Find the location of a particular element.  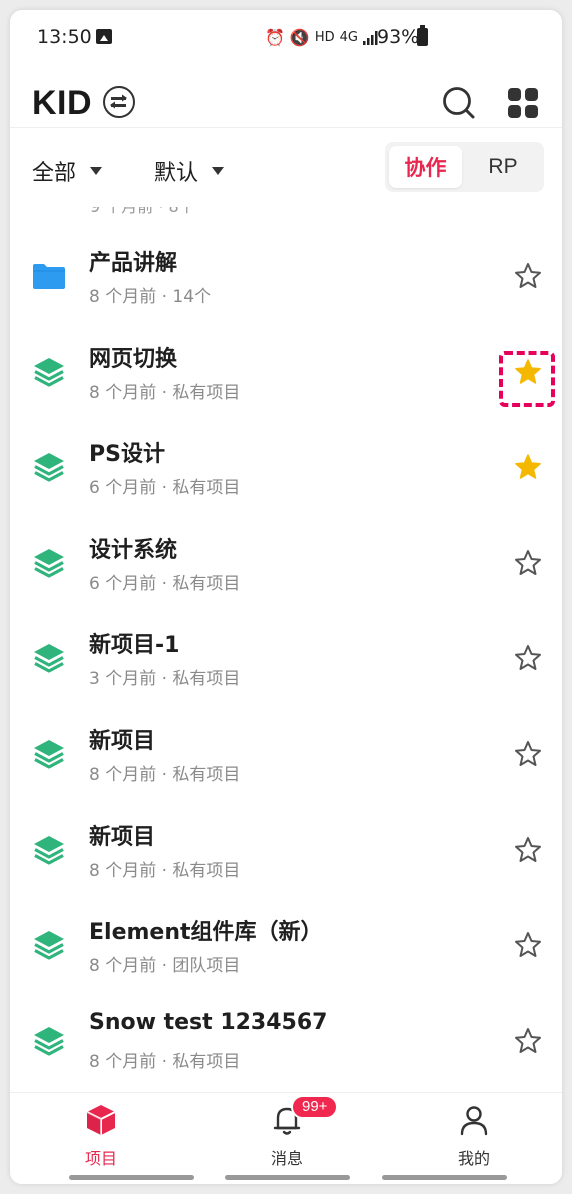

home-indicator-right is located at coordinates (444, 1177).